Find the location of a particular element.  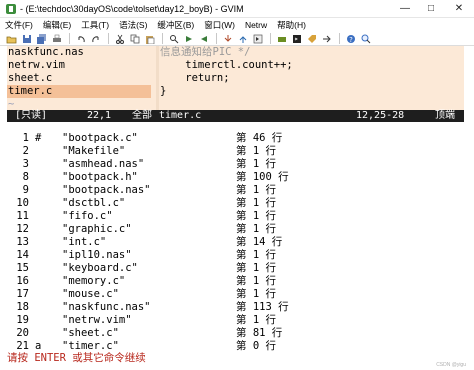

buffer-number: 17 is located at coordinates (22, 294).